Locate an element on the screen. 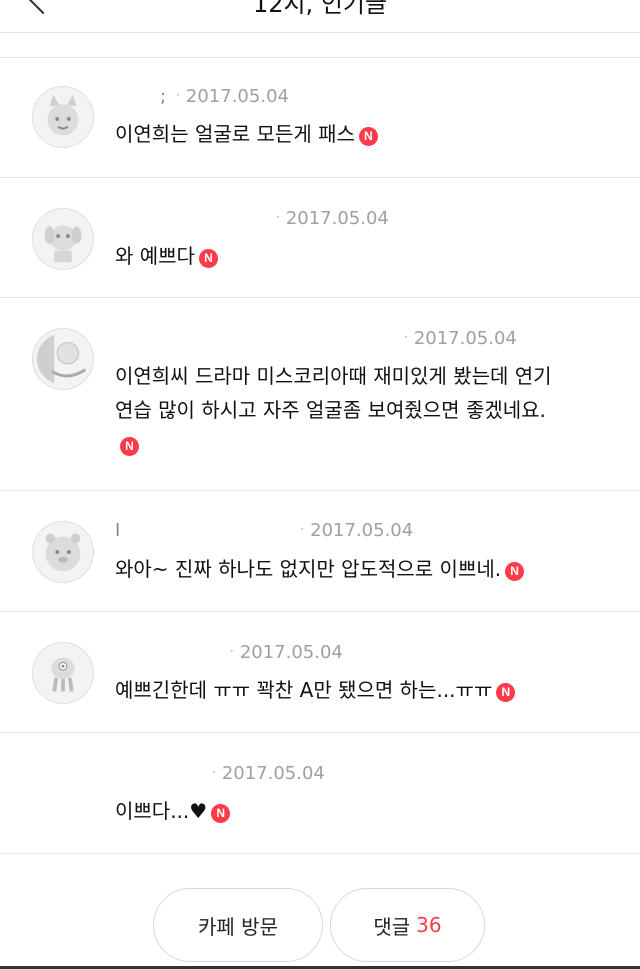  comment-body-line-2: 연습 많이 하시고 자주 얼굴좀 보여줬으면 좋겠네요. is located at coordinates (330, 410).